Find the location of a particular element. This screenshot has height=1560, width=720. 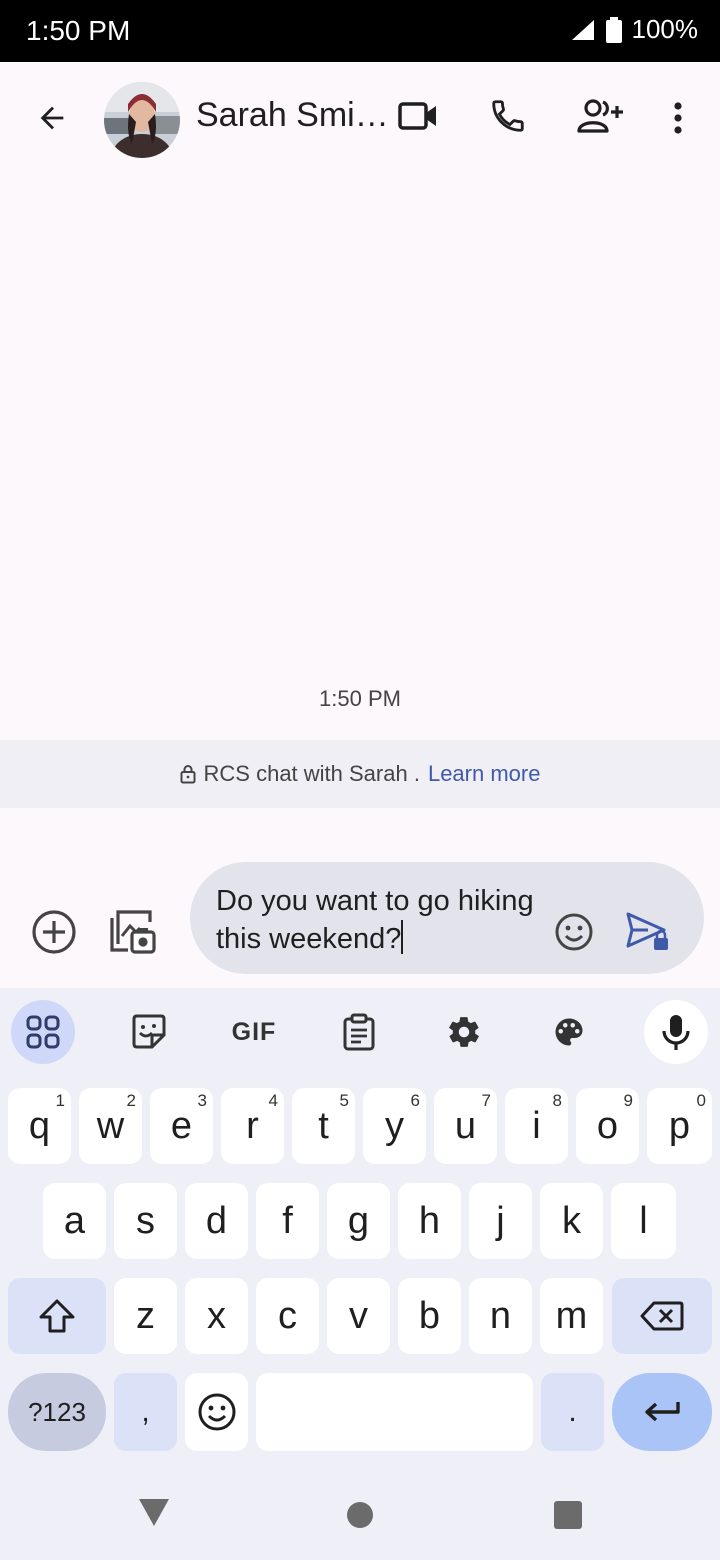

palette-icon is located at coordinates (569, 1032).